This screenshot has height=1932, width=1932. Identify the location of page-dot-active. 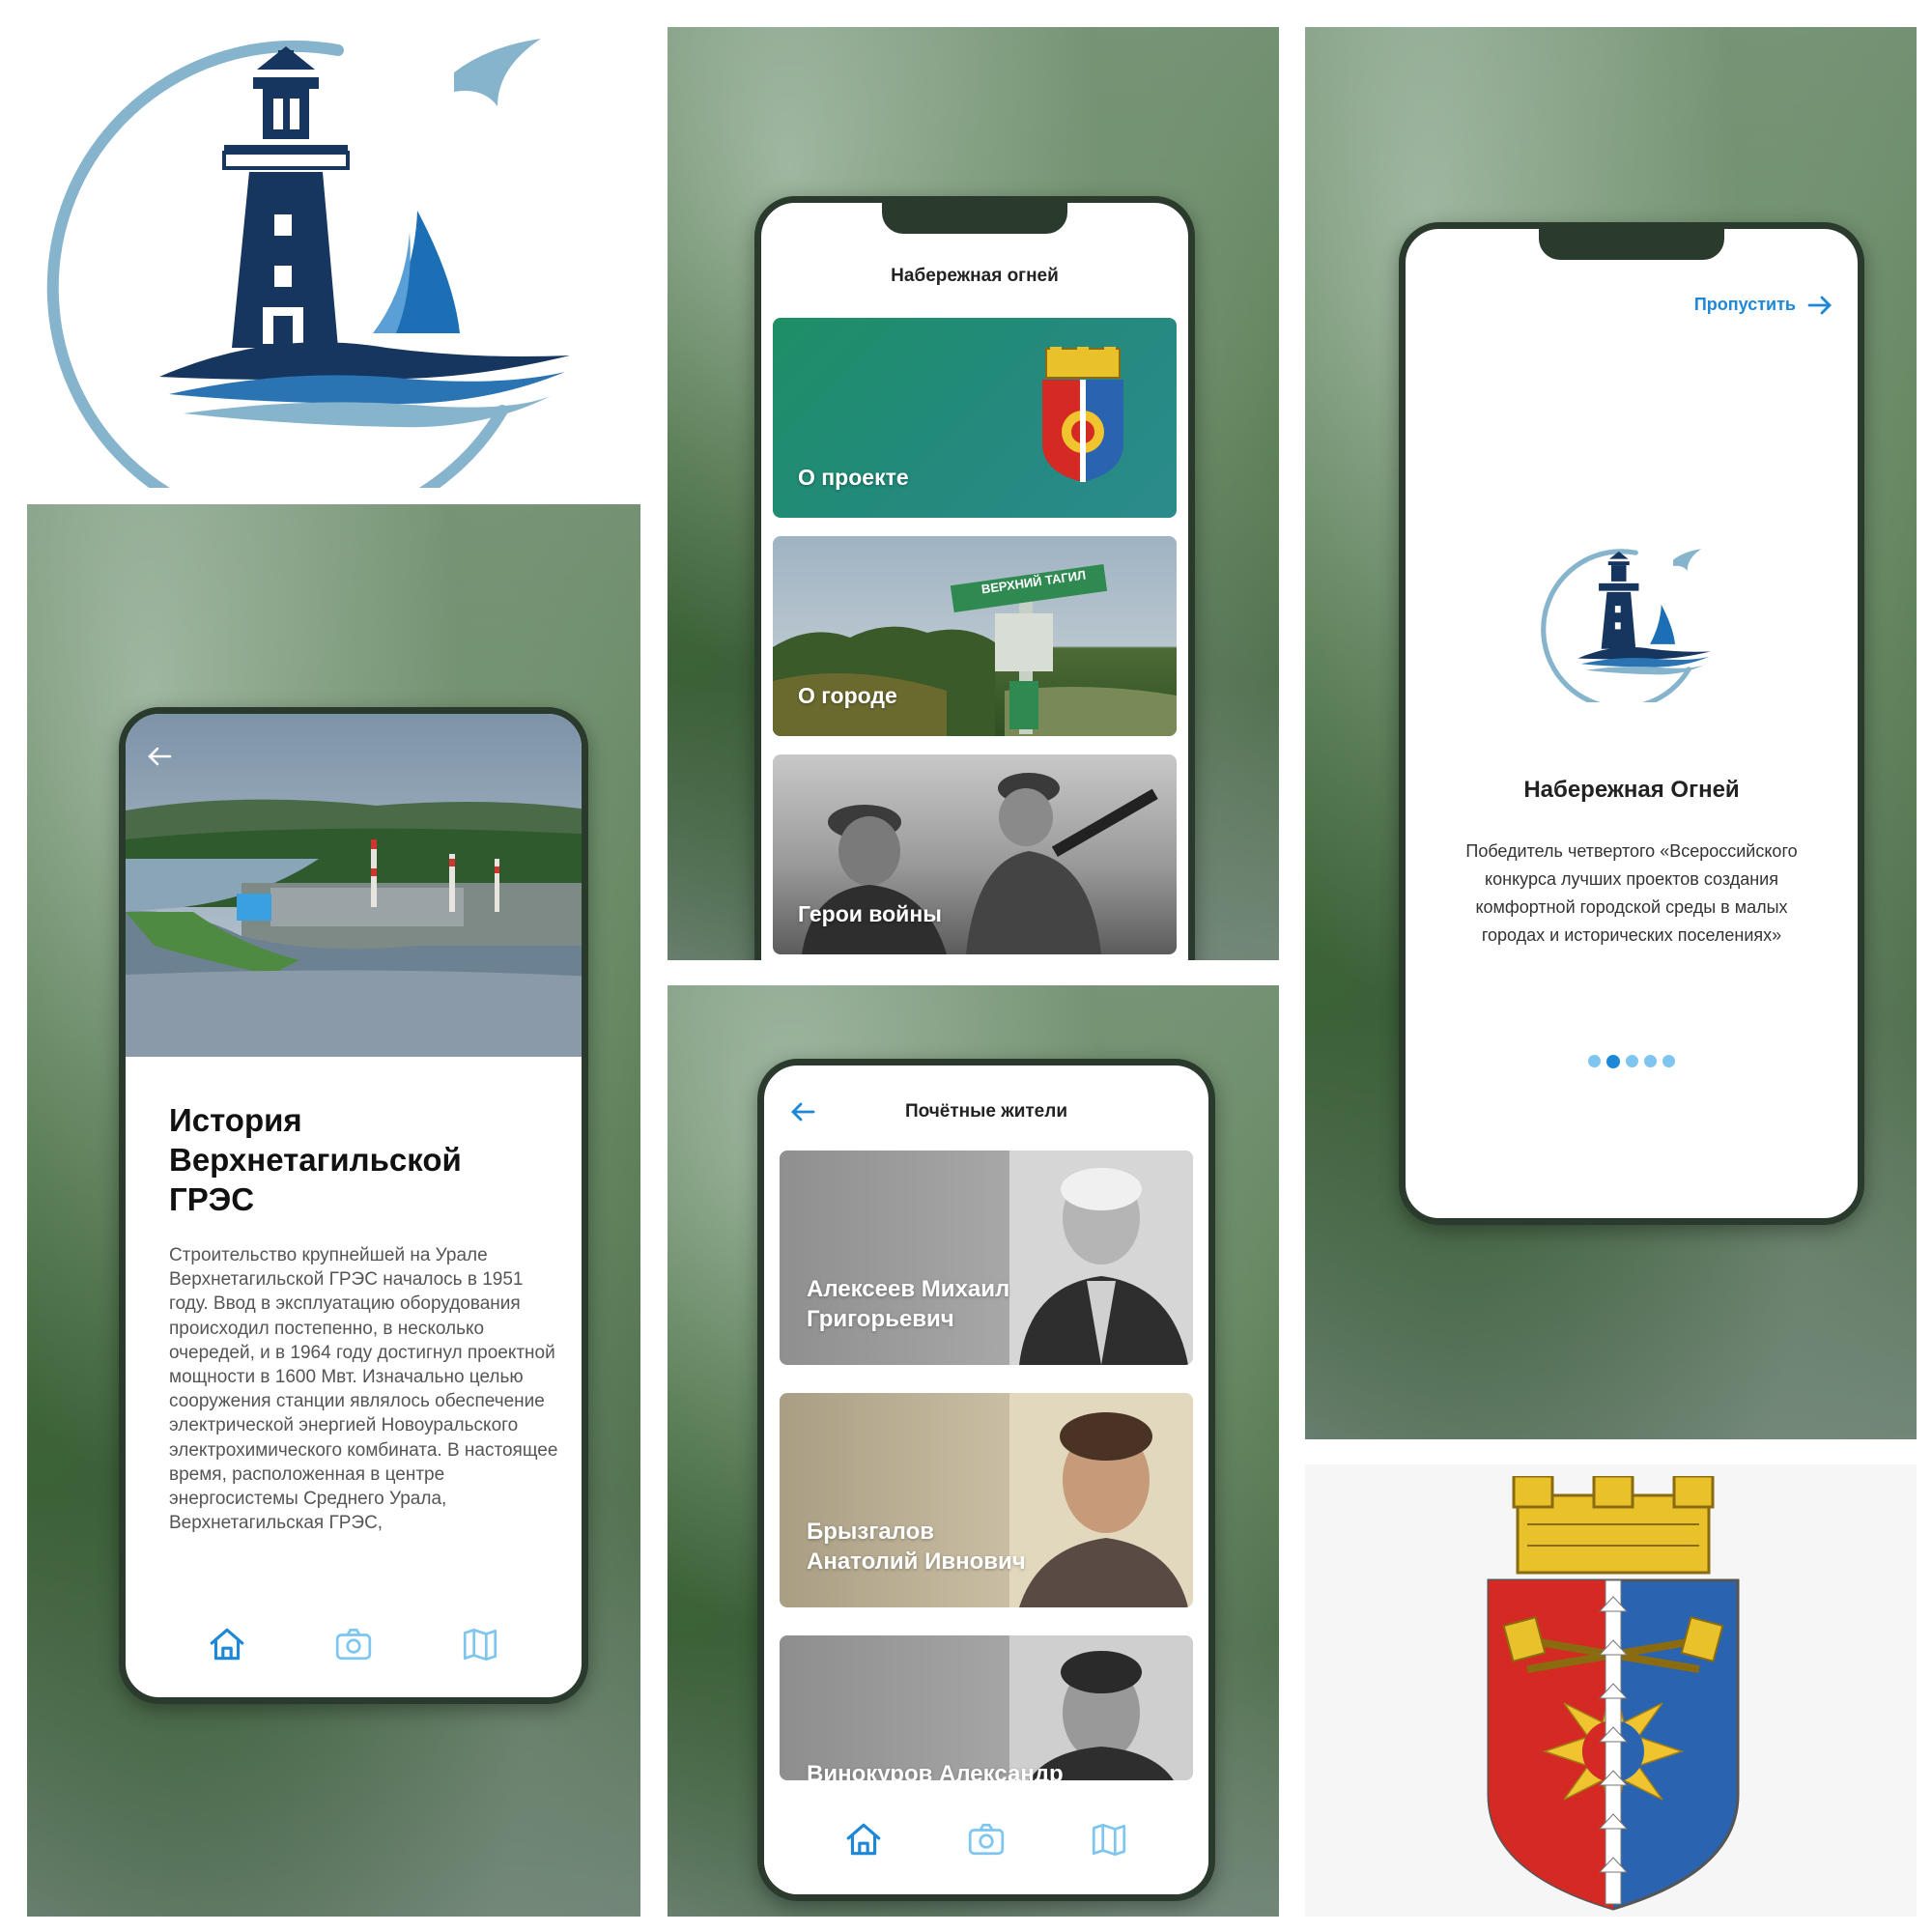
(1613, 1061).